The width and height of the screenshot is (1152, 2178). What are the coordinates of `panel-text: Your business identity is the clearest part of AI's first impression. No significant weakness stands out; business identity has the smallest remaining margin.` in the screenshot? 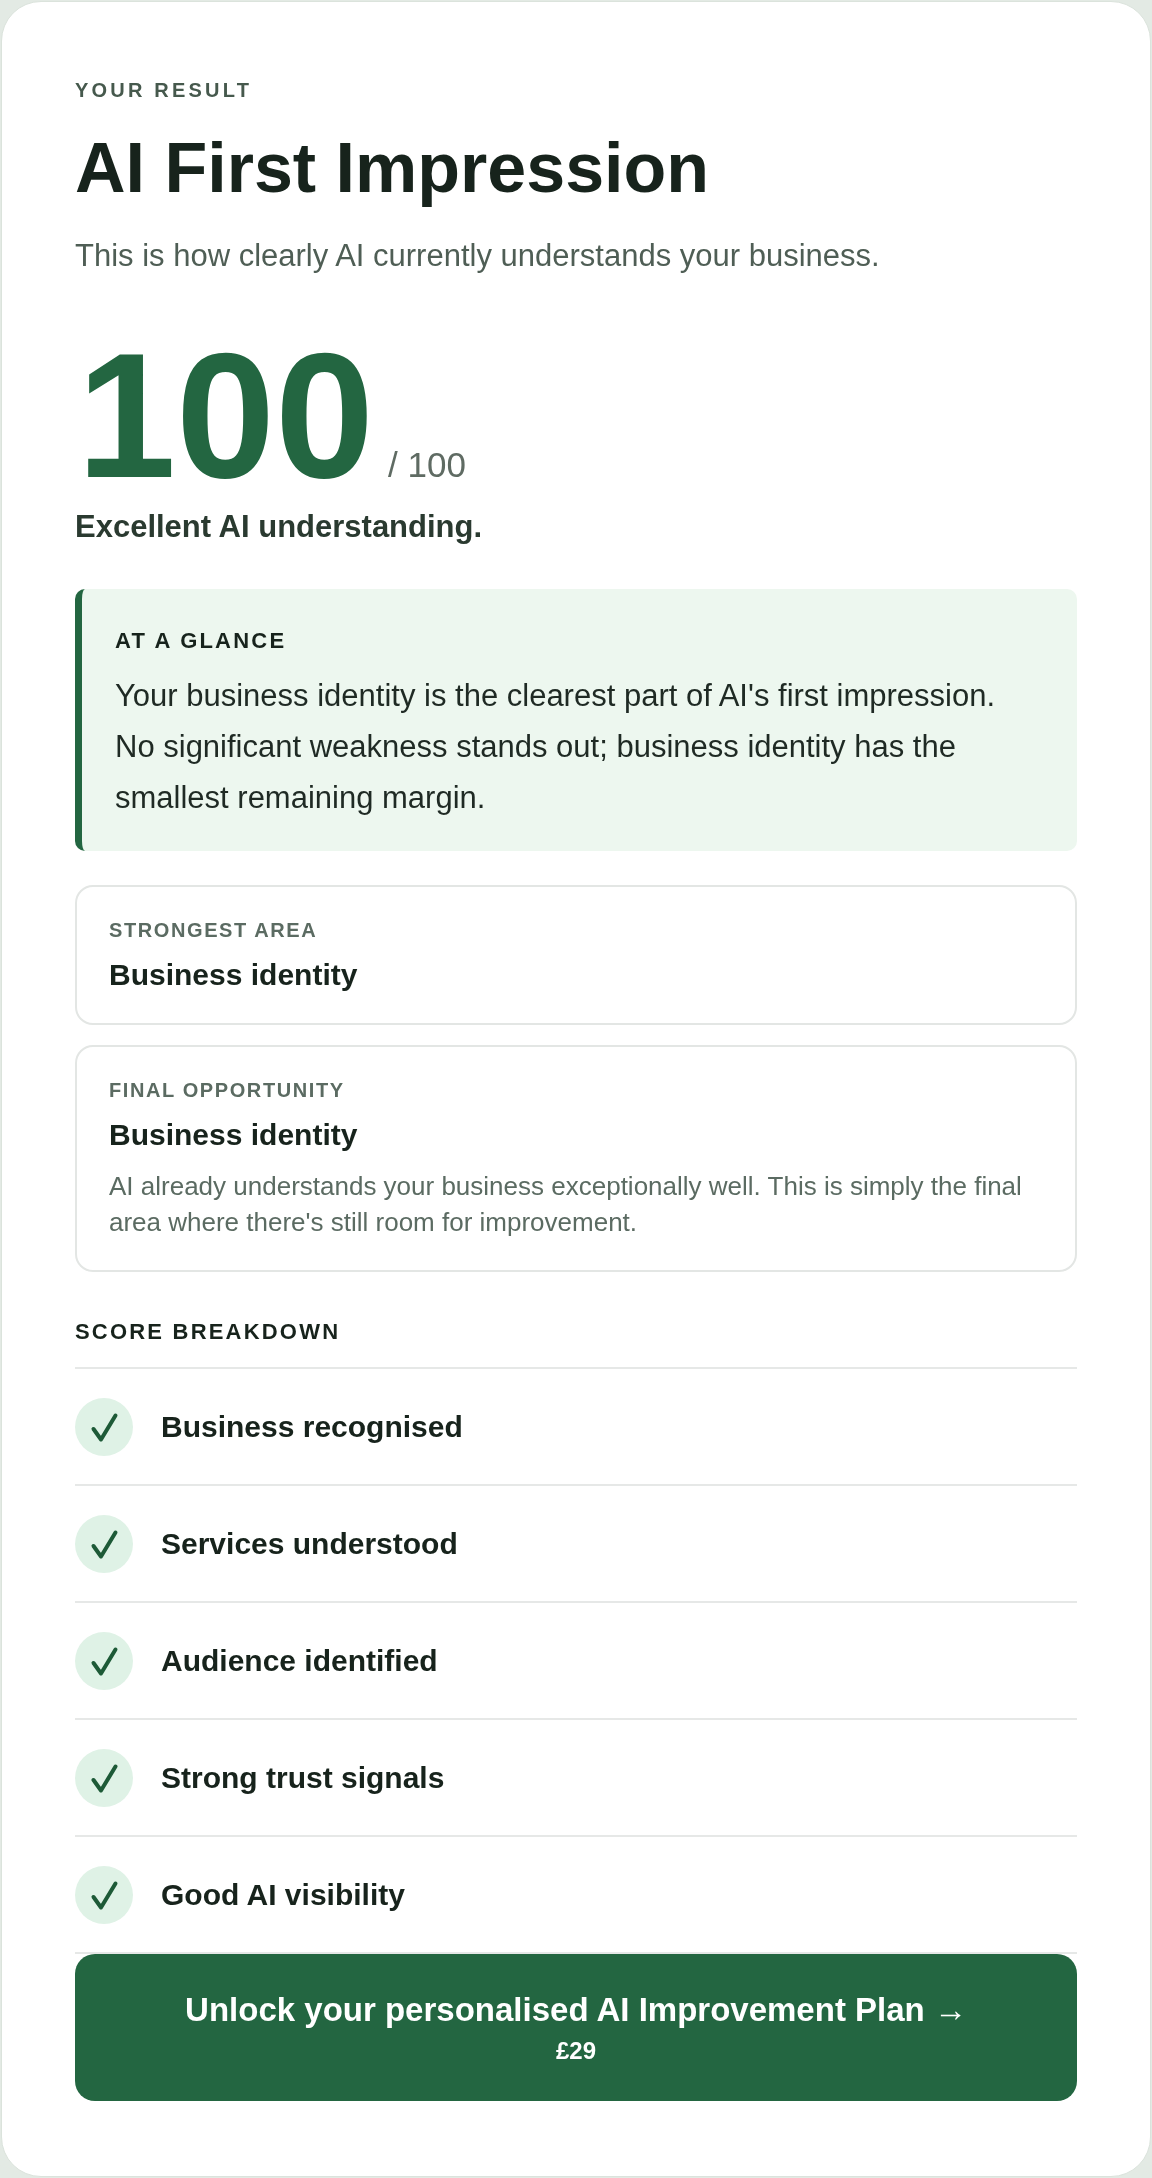 It's located at (556, 747).